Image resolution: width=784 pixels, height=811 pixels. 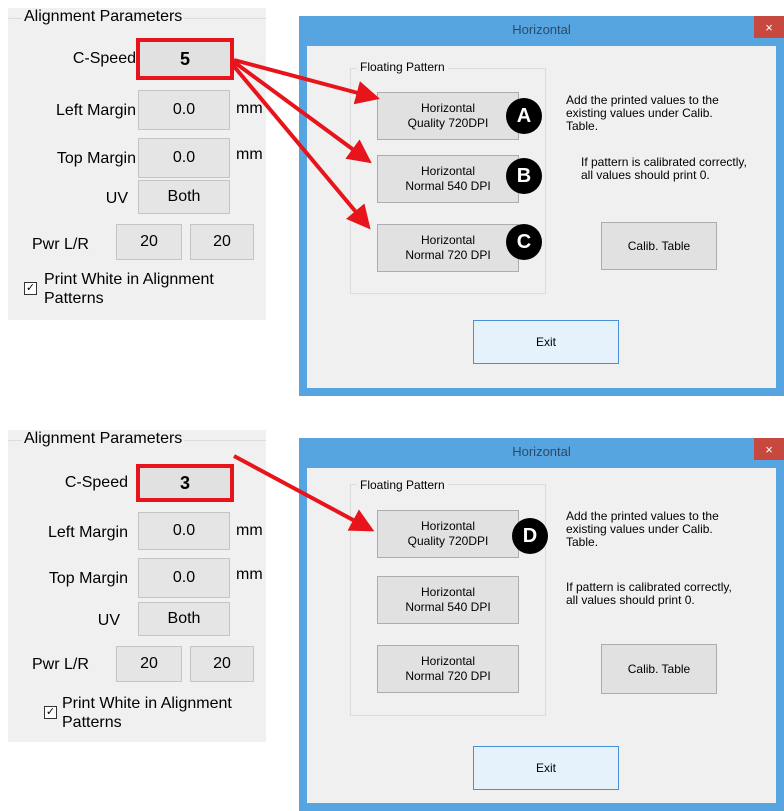 I want to click on callout-badge-b: B, so click(x=524, y=176).